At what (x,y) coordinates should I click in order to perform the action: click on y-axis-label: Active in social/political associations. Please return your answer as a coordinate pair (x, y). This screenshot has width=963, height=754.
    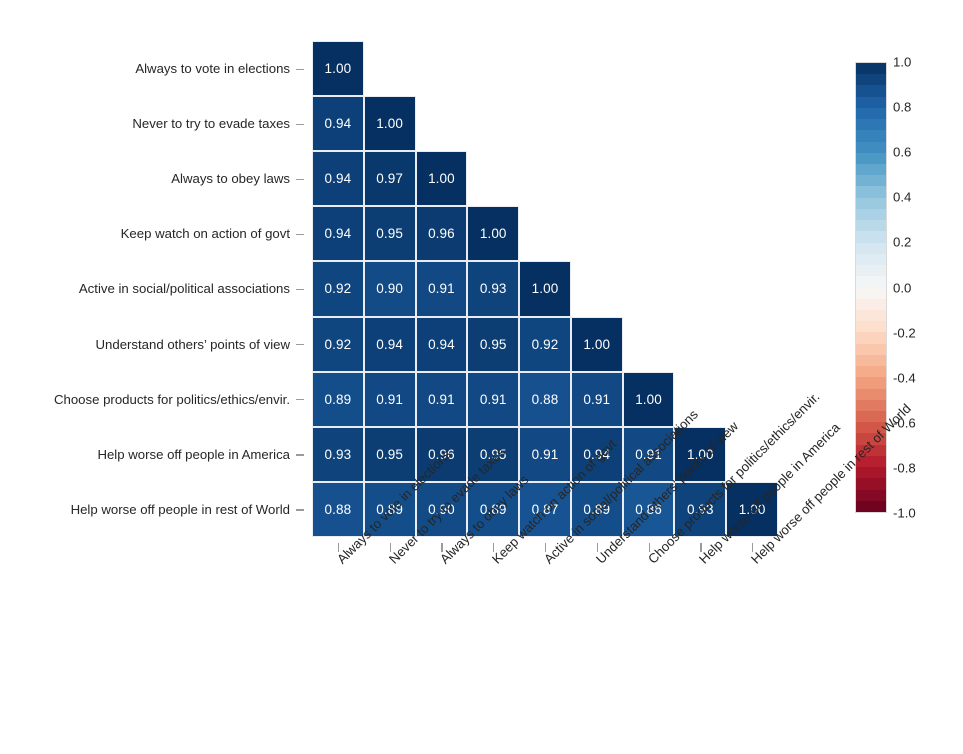
    Looking at the image, I should click on (184, 289).